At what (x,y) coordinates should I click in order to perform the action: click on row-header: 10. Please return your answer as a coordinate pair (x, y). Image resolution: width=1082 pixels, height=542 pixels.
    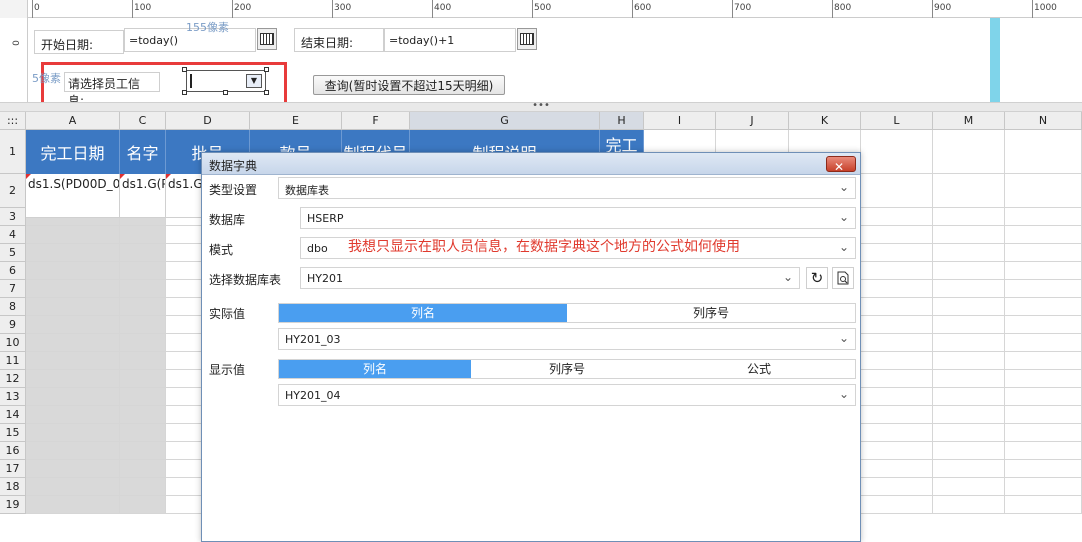
    Looking at the image, I should click on (13, 343).